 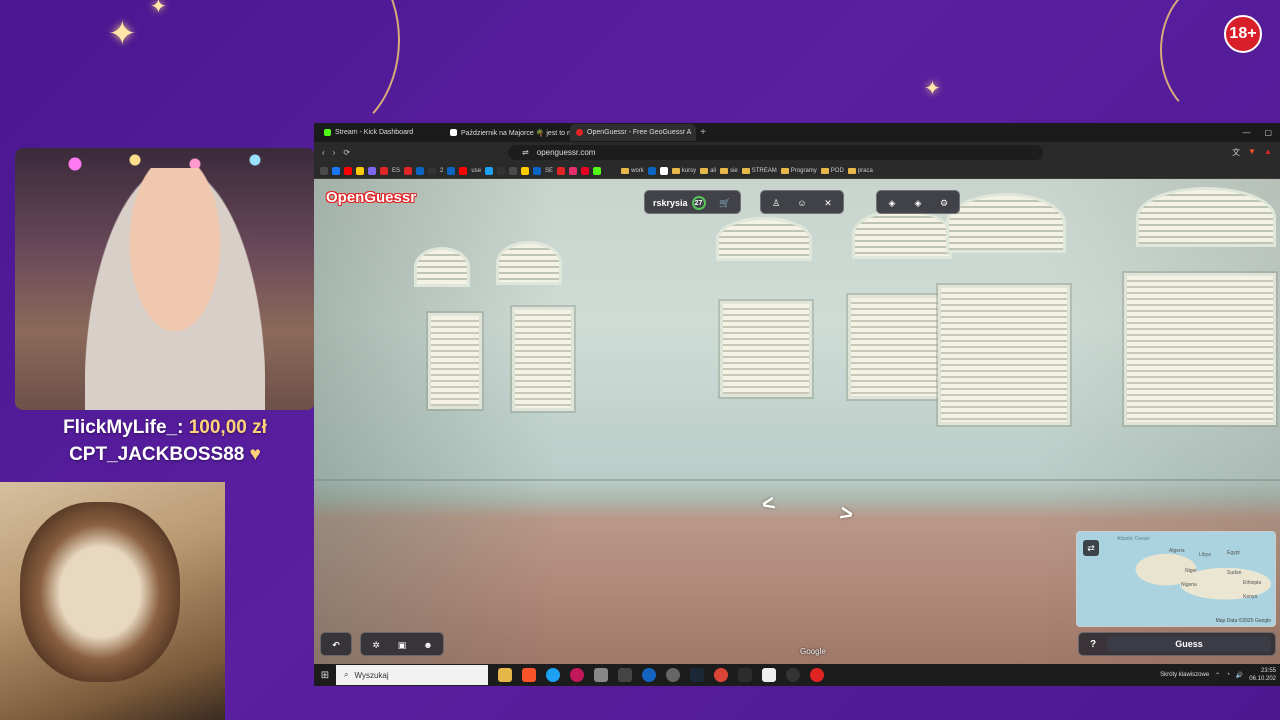 What do you see at coordinates (579, 132) in the screenshot?
I see `openguessr-icon` at bounding box center [579, 132].